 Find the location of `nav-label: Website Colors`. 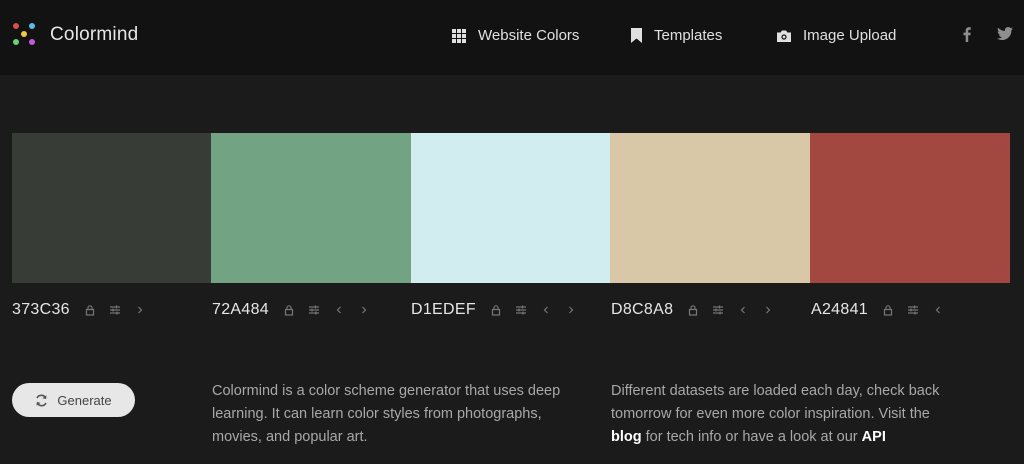

nav-label: Website Colors is located at coordinates (529, 35).